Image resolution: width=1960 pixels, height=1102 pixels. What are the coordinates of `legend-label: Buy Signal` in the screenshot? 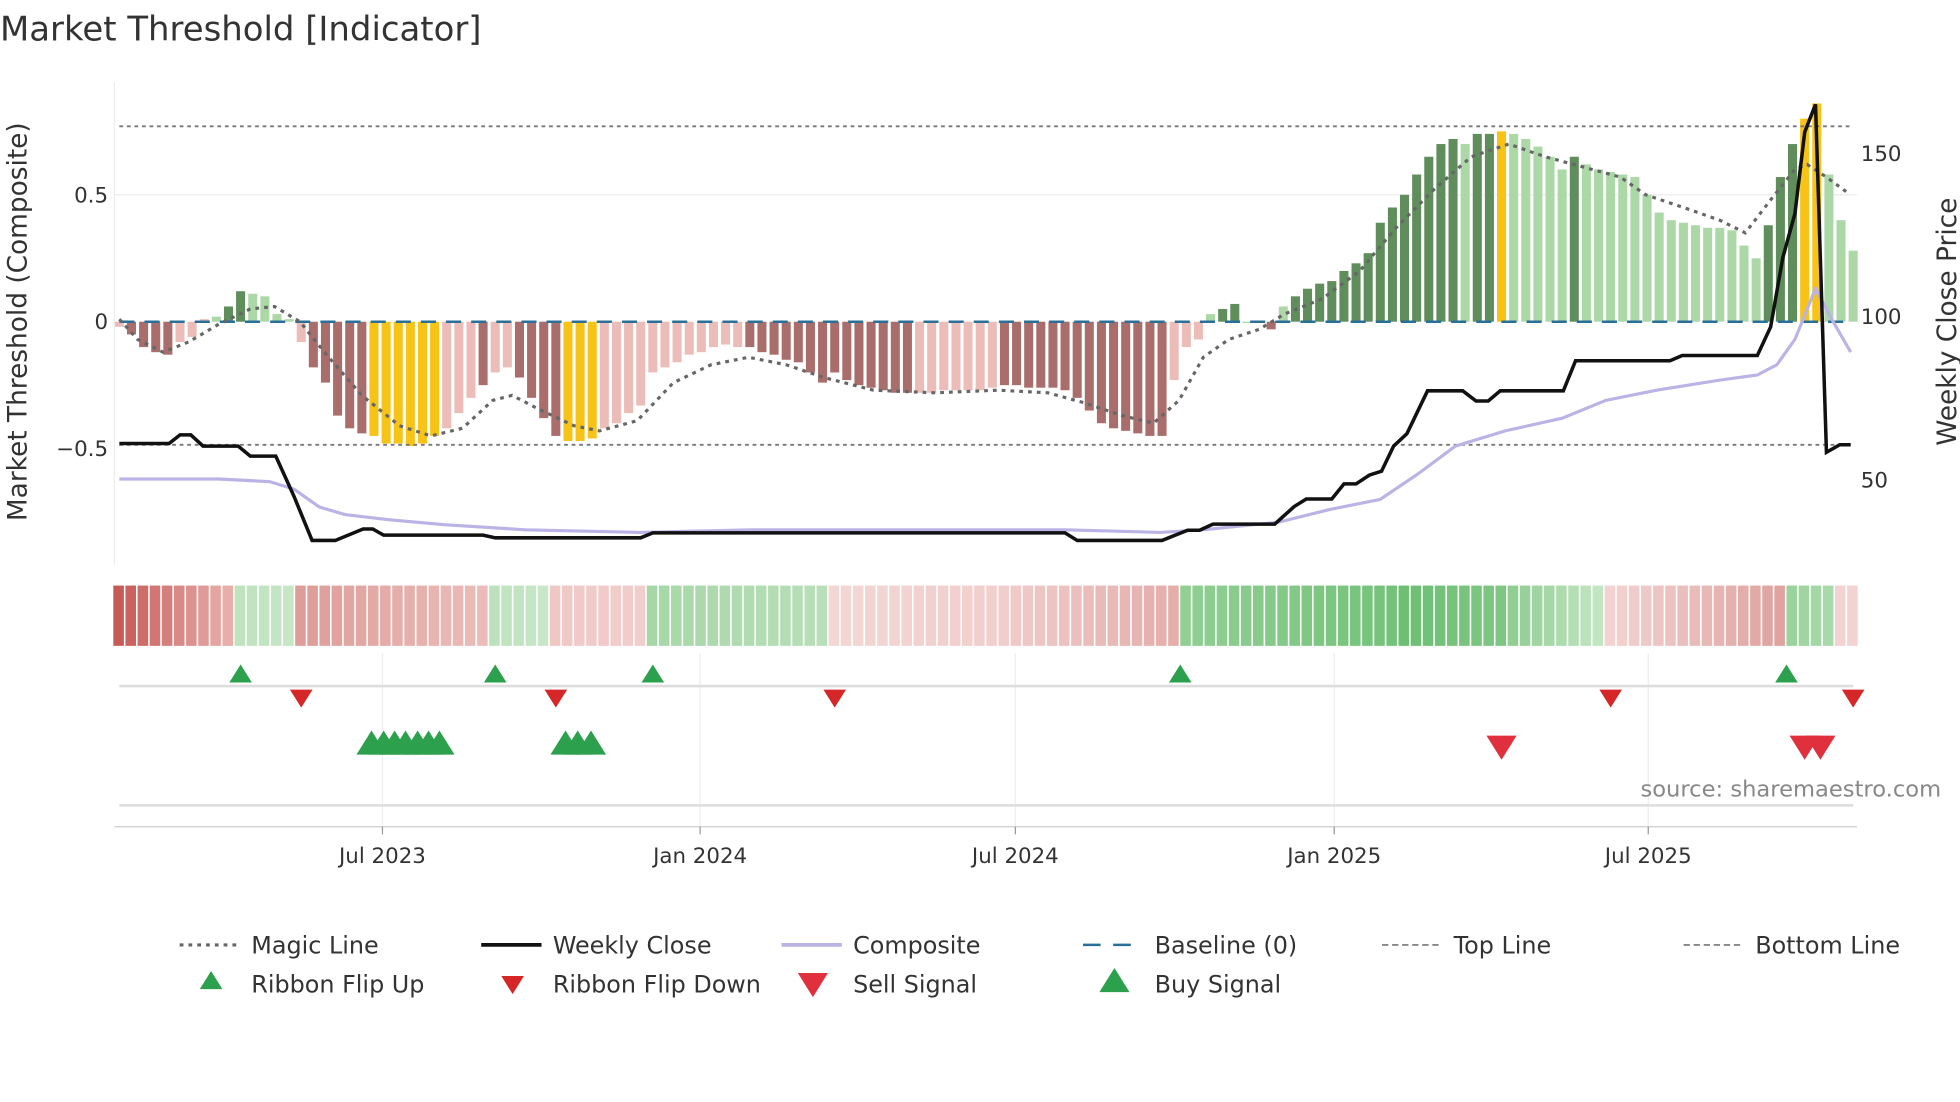 It's located at (1218, 985).